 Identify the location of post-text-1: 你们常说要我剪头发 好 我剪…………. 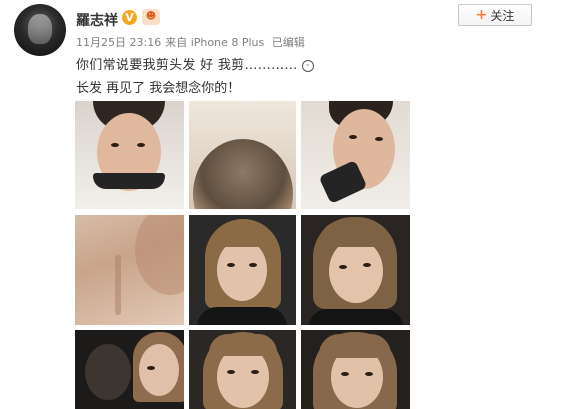
(187, 65).